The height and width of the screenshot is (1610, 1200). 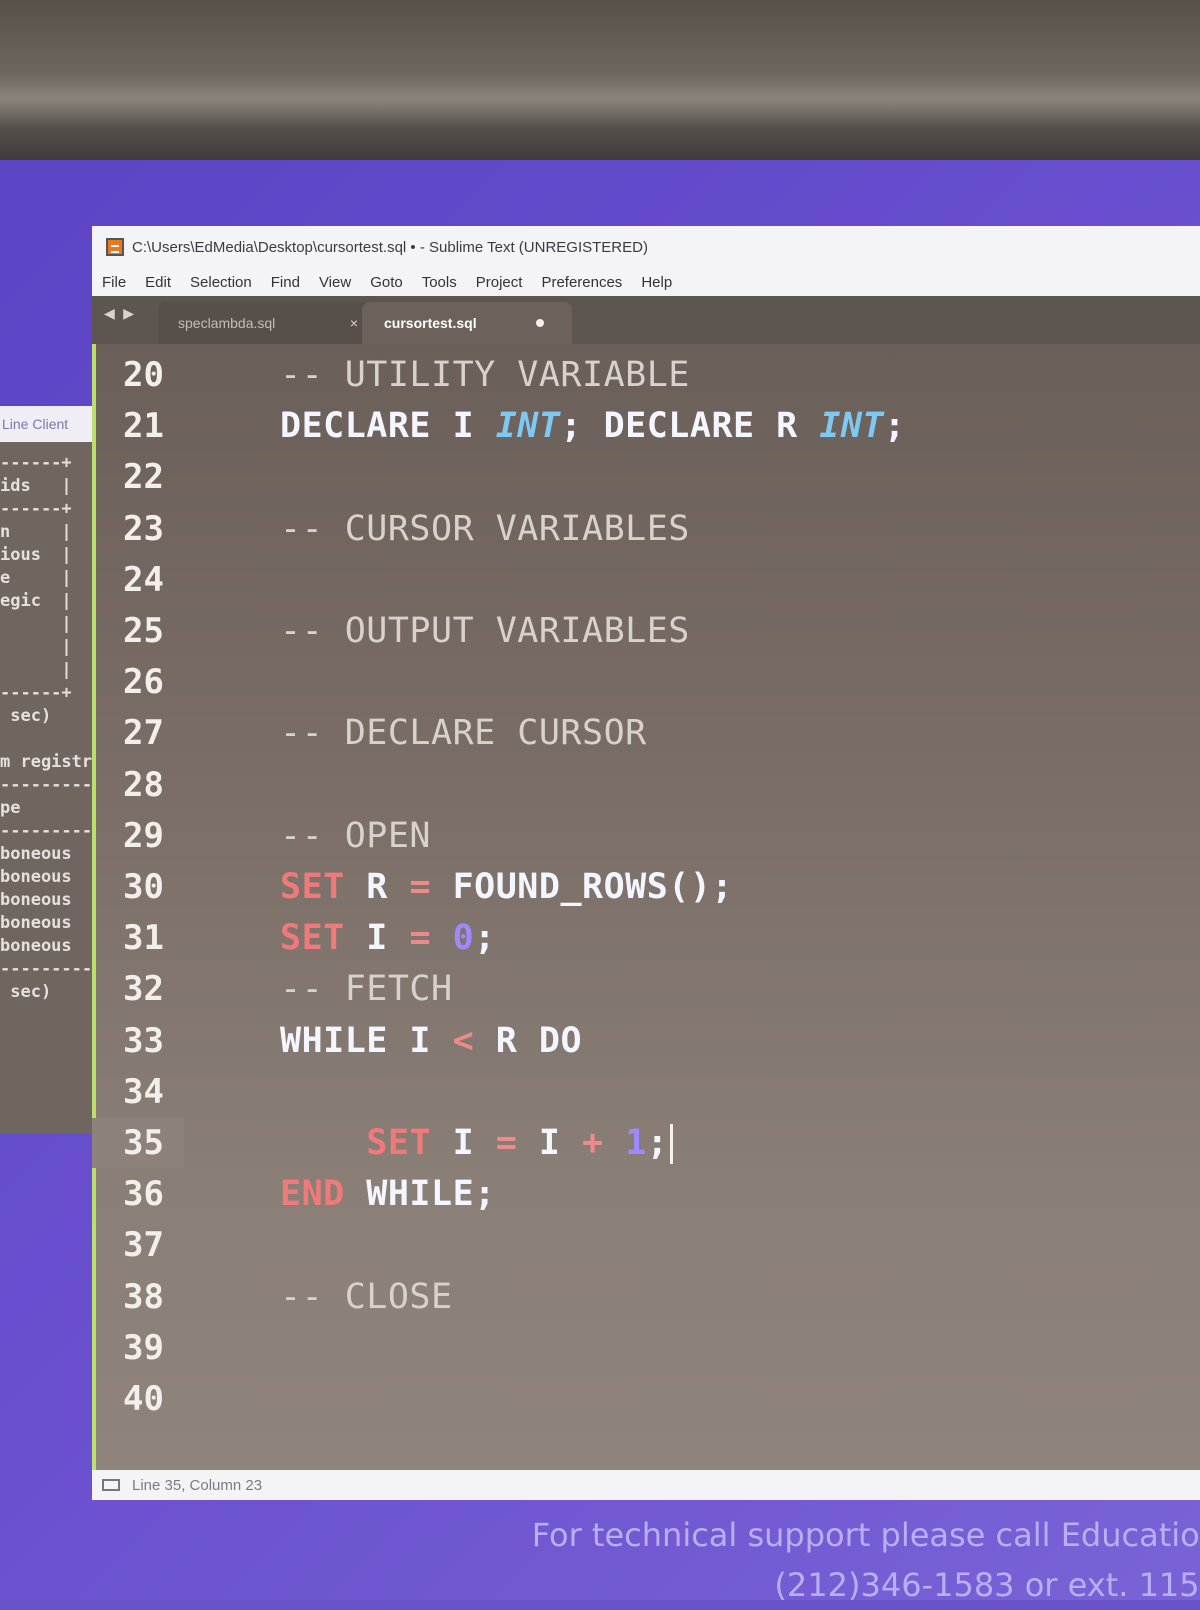 What do you see at coordinates (439, 282) in the screenshot?
I see `menu-item-tools: Tools` at bounding box center [439, 282].